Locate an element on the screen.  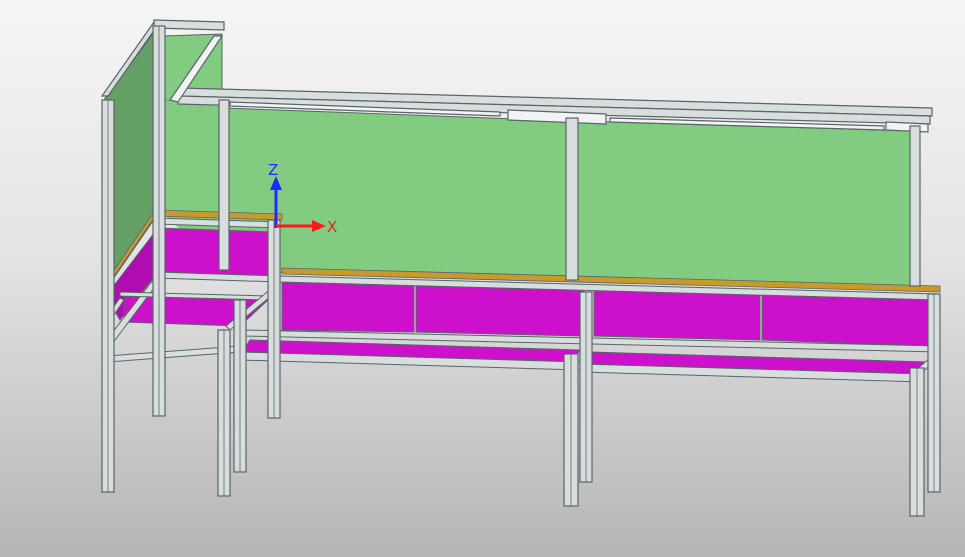
drawer-upper-cabinet is located at coordinates (215, 252).